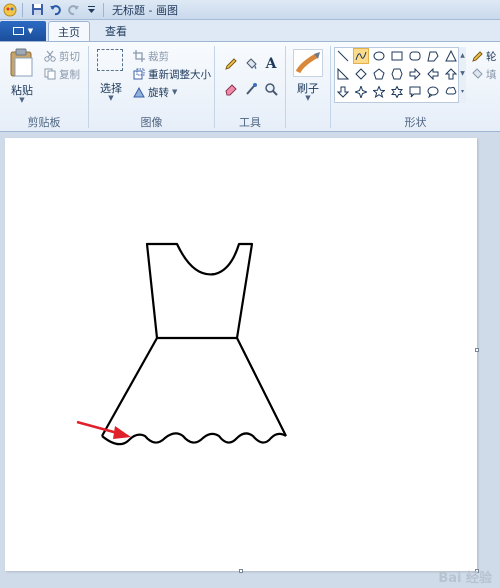 This screenshot has height=588, width=500. I want to click on rotate-label: 旋转, so click(158, 92).